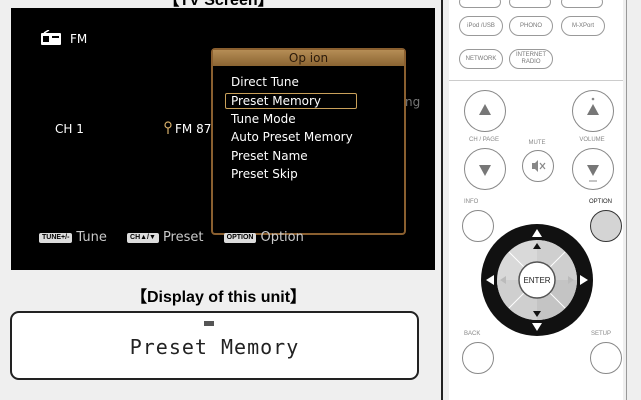 The image size is (641, 400). What do you see at coordinates (536, 80) in the screenshot?
I see `remote-divider` at bounding box center [536, 80].